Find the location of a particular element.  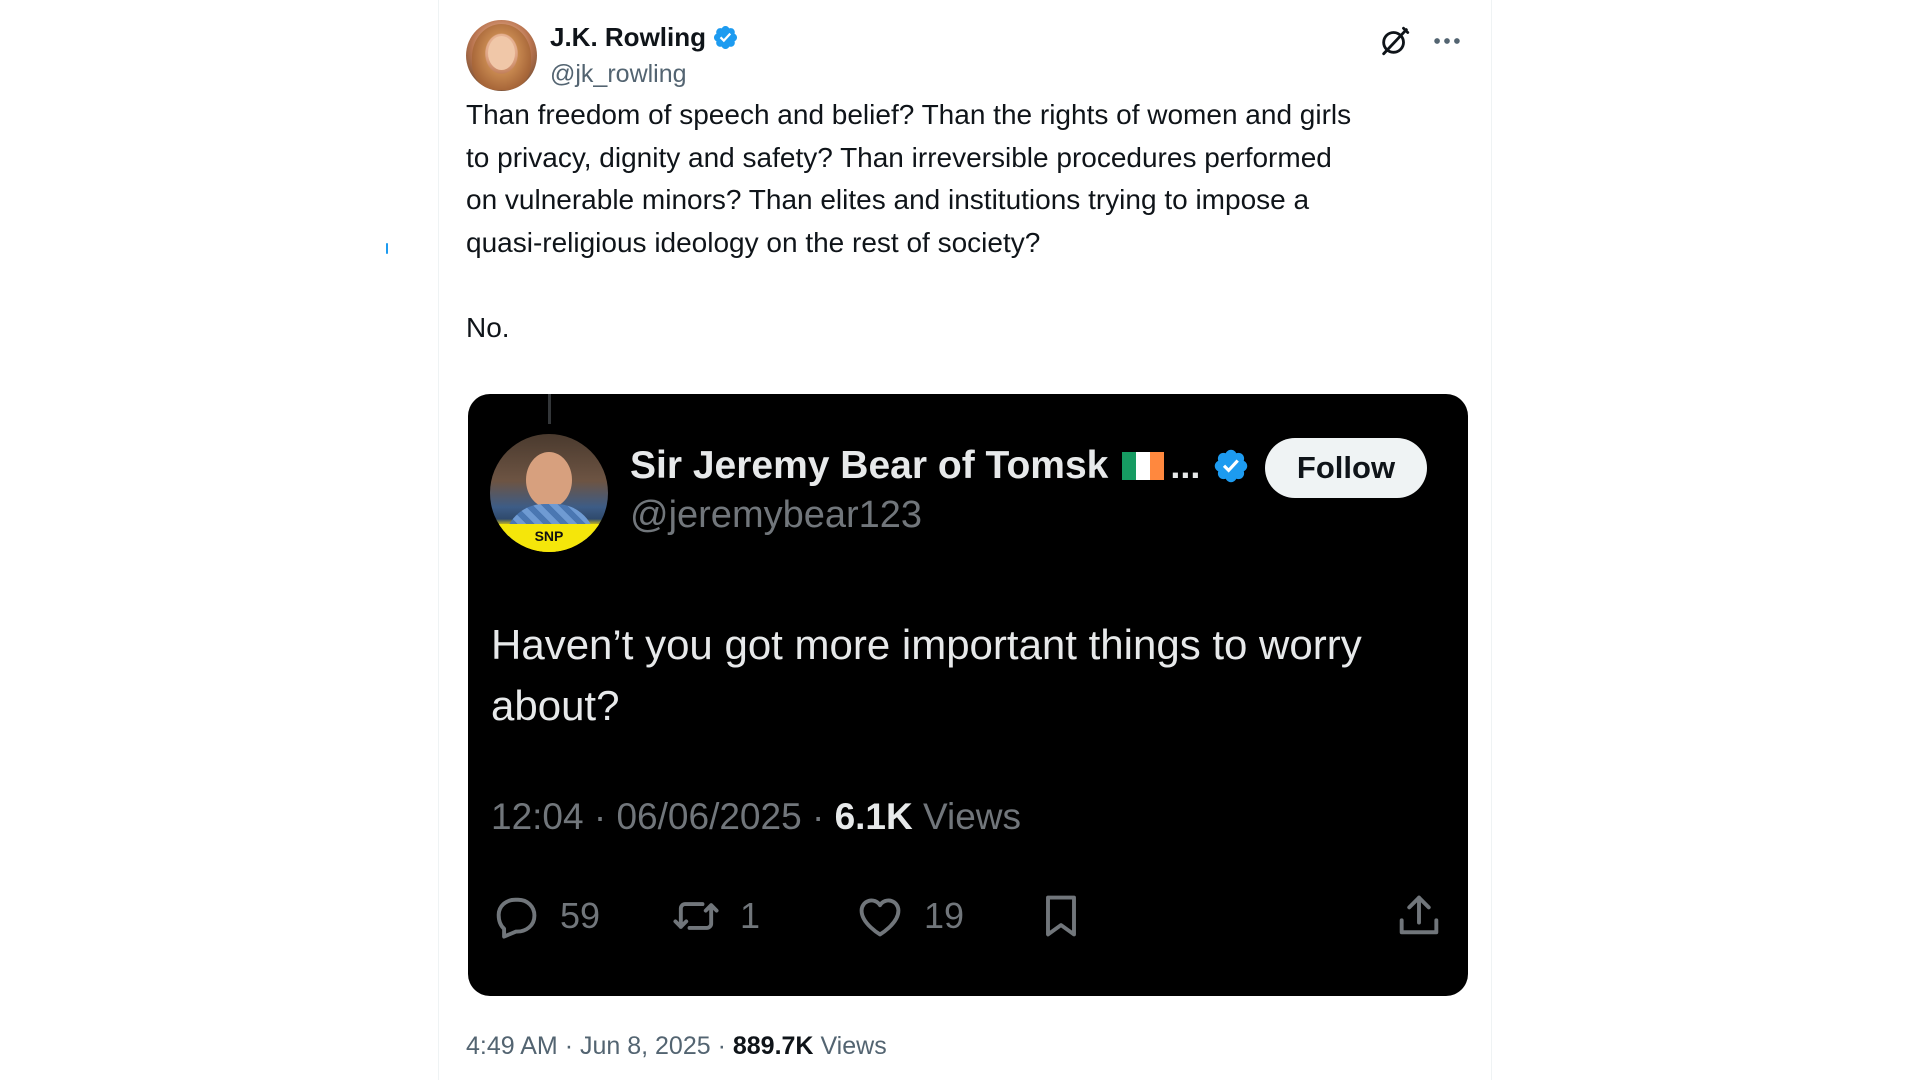

quoted-meta: 12:04 · 06/06/2025 · 6.1K Views is located at coordinates (756, 817).